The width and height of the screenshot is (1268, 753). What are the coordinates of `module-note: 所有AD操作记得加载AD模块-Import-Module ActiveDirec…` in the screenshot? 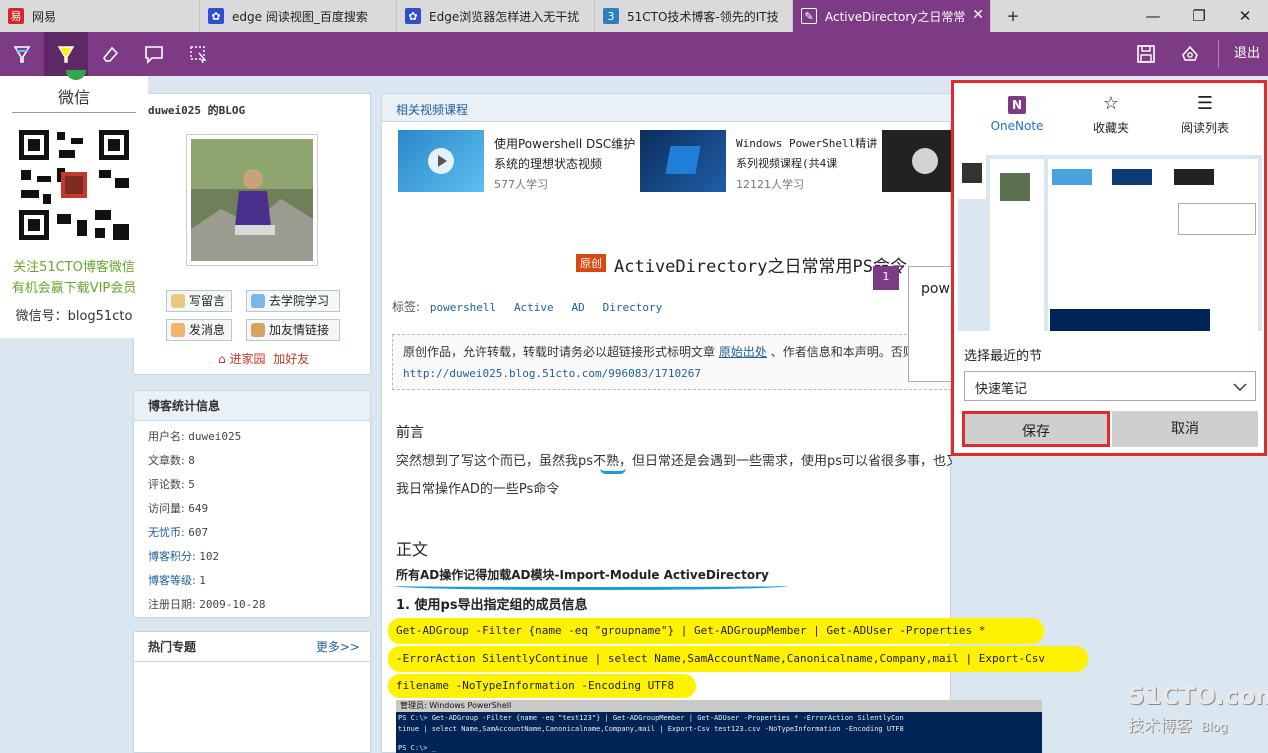 It's located at (582, 575).